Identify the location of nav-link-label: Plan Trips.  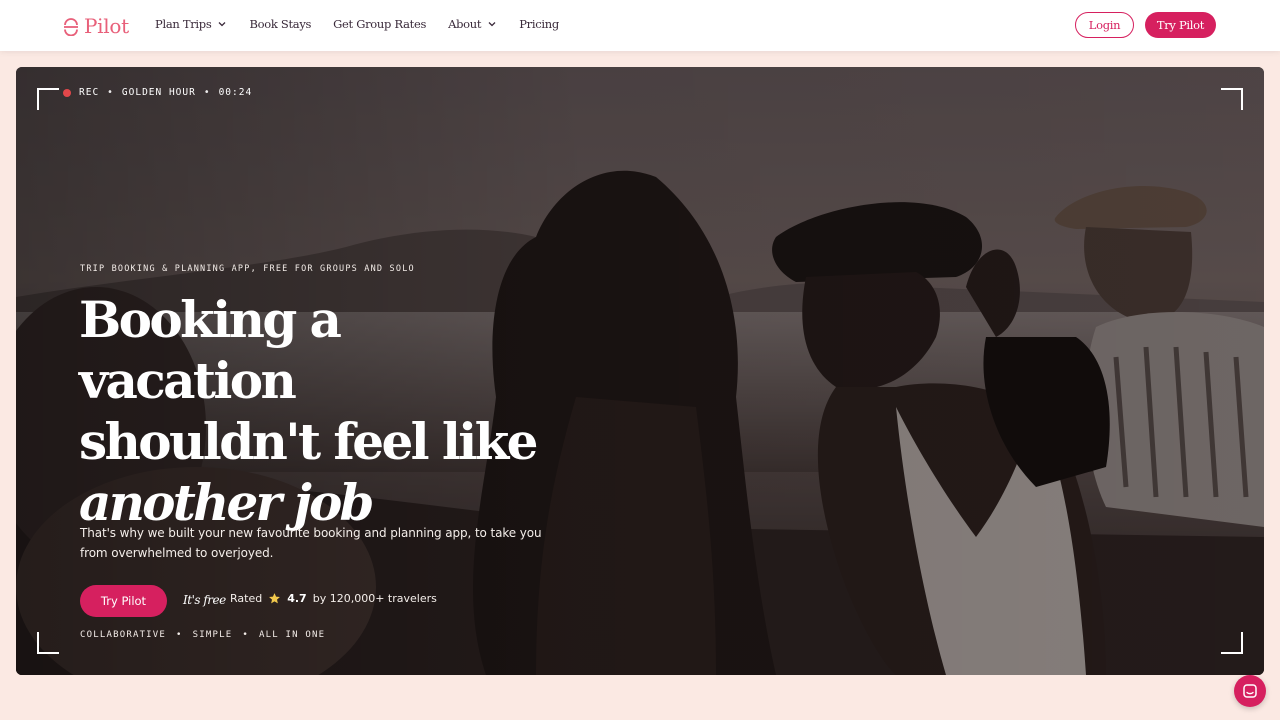
(183, 24).